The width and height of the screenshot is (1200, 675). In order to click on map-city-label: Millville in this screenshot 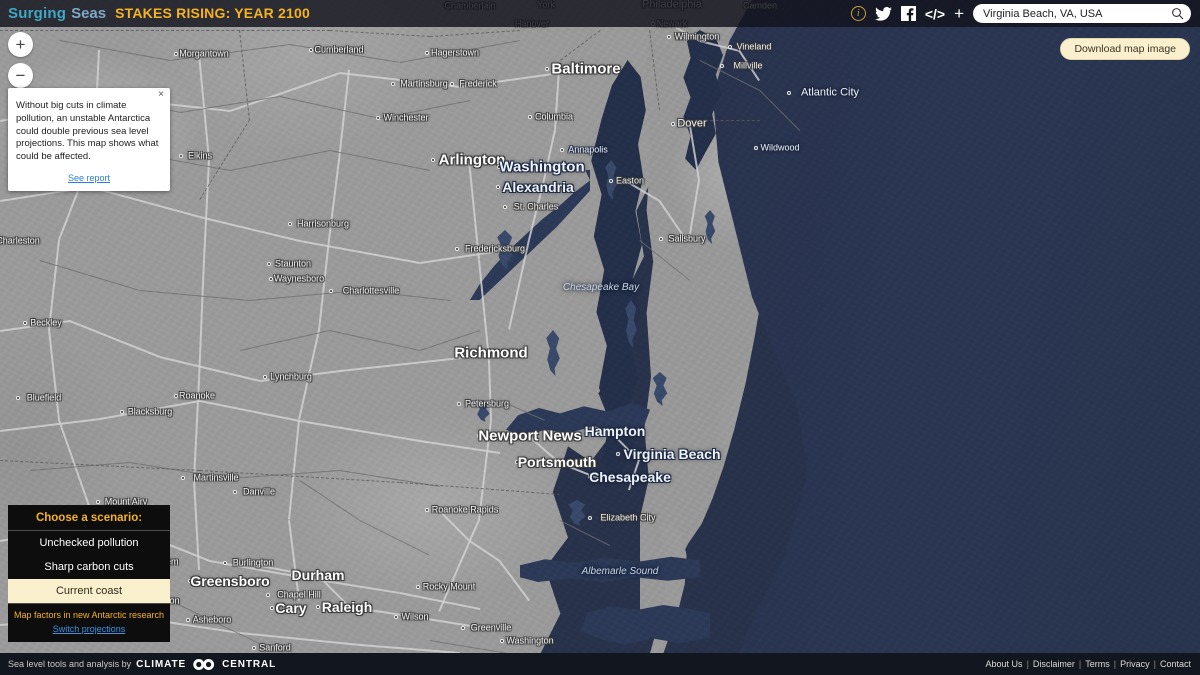, I will do `click(748, 65)`.